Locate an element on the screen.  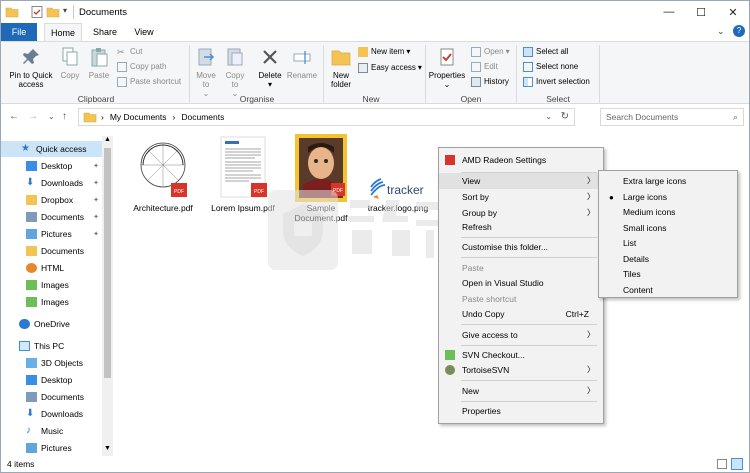
maximize-button: ☐ is located at coordinates (701, 12).